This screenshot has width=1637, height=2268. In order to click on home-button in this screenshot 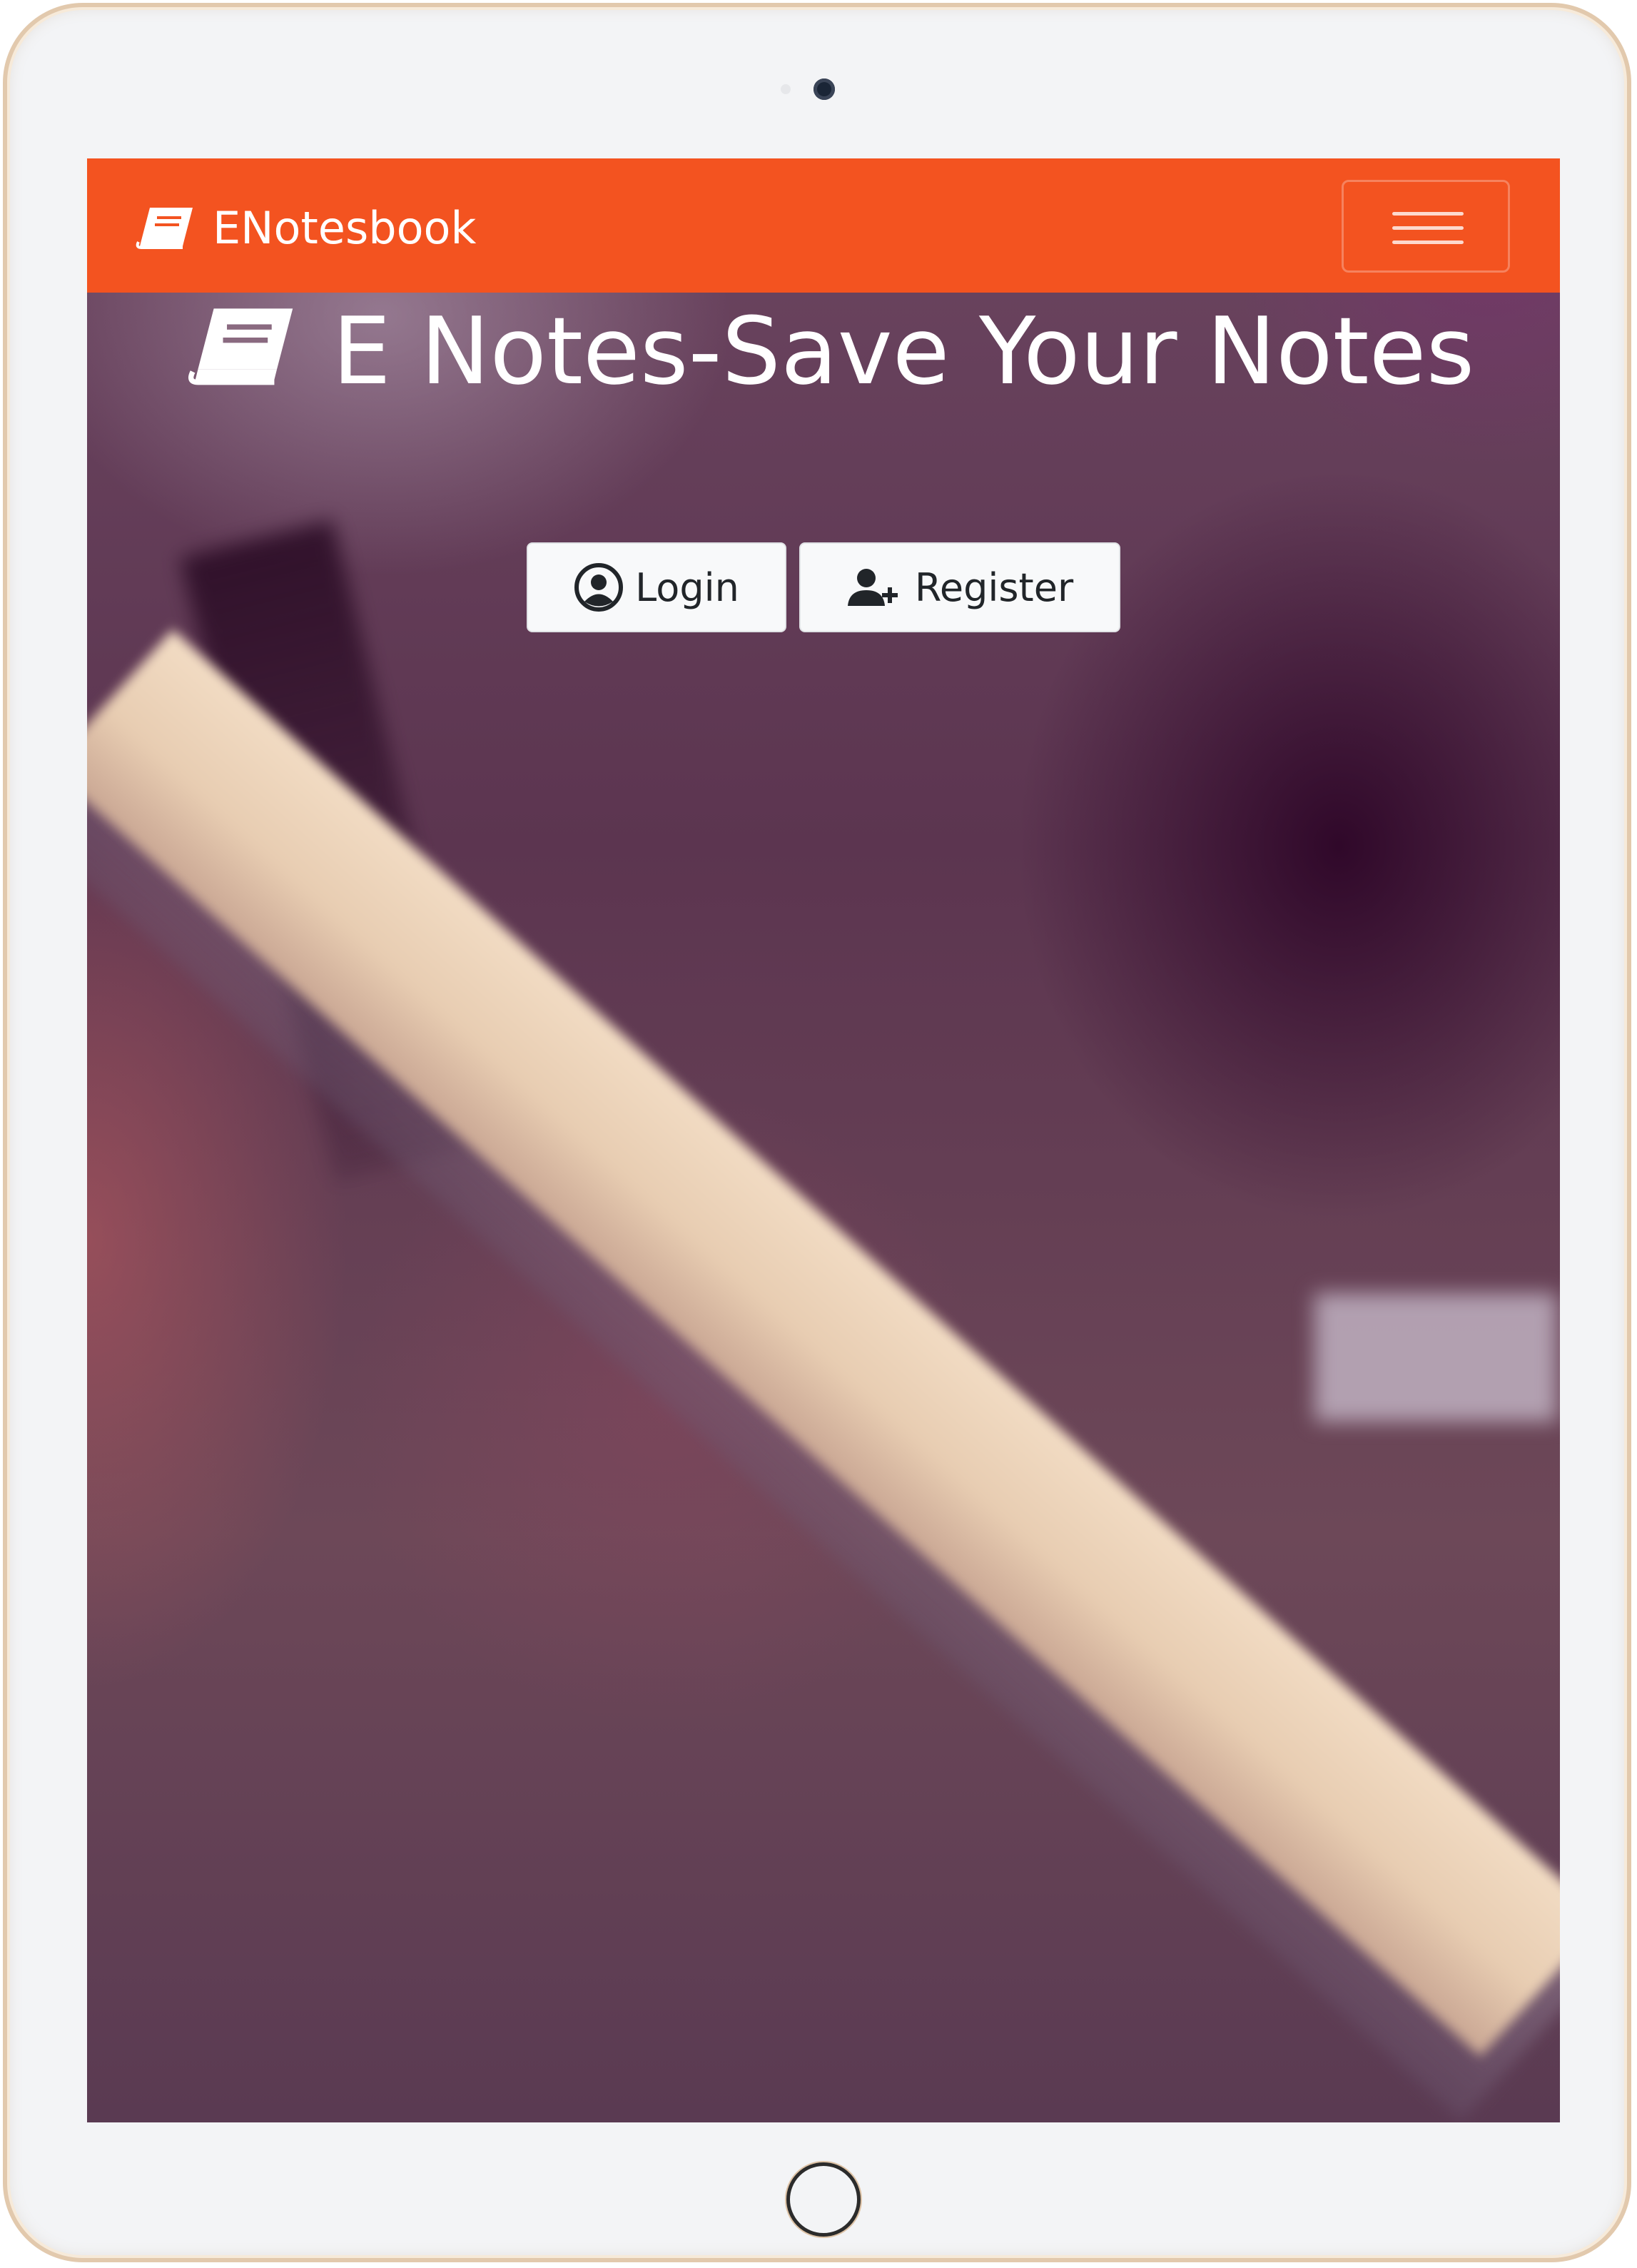, I will do `click(824, 2199)`.